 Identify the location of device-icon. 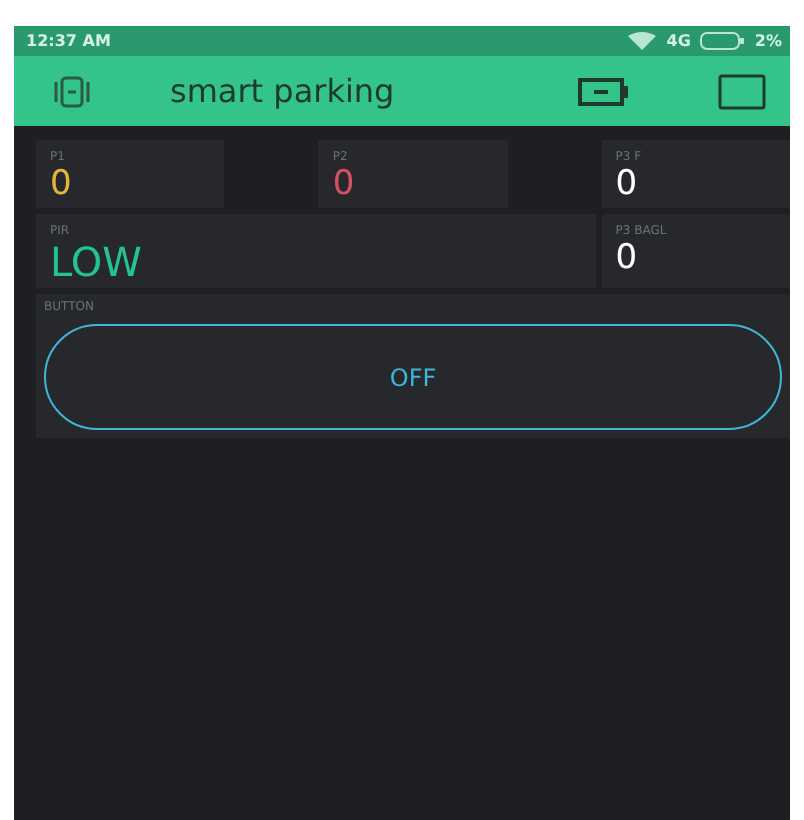
(72, 91).